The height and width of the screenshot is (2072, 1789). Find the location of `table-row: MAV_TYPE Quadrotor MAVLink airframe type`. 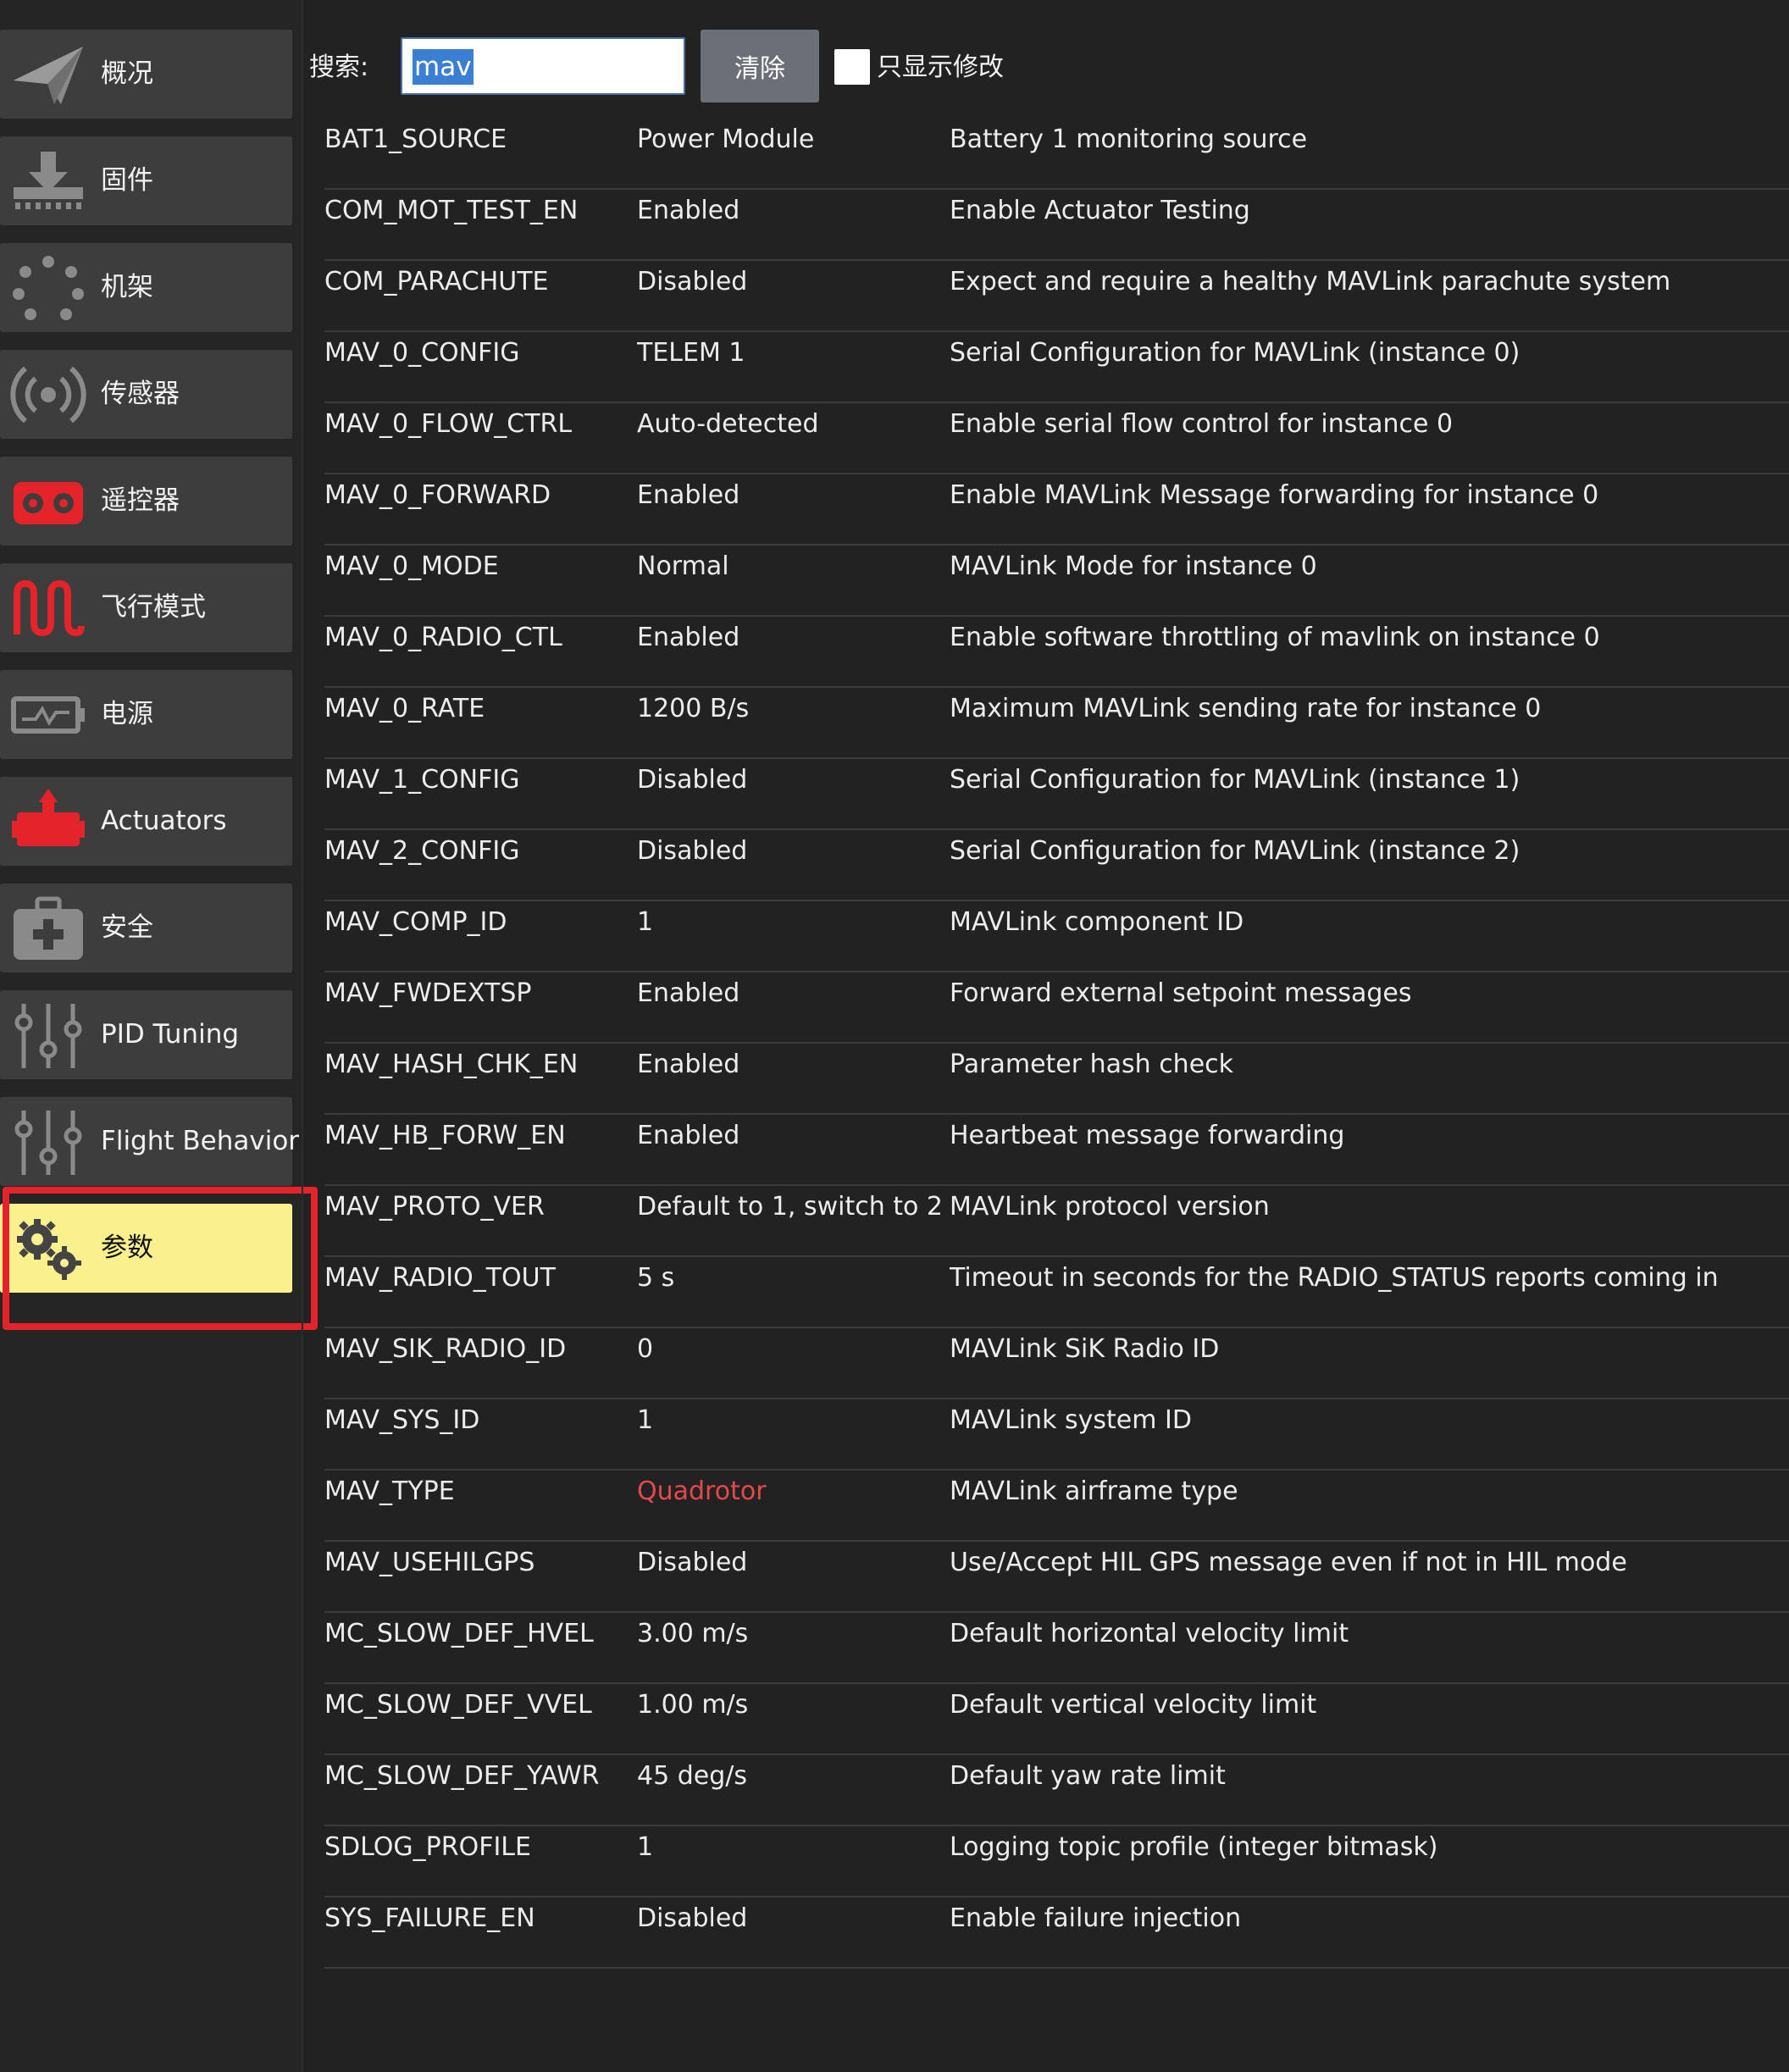

table-row: MAV_TYPE Quadrotor MAVLink airframe type is located at coordinates (1056, 1506).